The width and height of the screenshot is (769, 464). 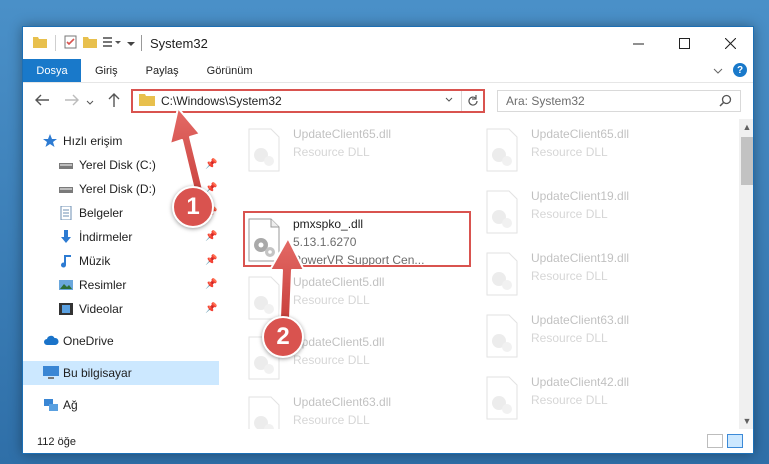 What do you see at coordinates (388, 441) in the screenshot?
I see `status-bar: 112 öğe` at bounding box center [388, 441].